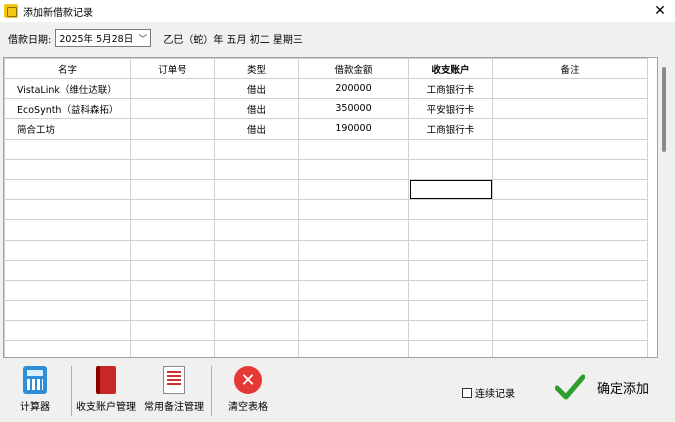 This screenshot has height=422, width=675. What do you see at coordinates (488, 392) in the screenshot?
I see `continuous-record-toggle: 连续记录` at bounding box center [488, 392].